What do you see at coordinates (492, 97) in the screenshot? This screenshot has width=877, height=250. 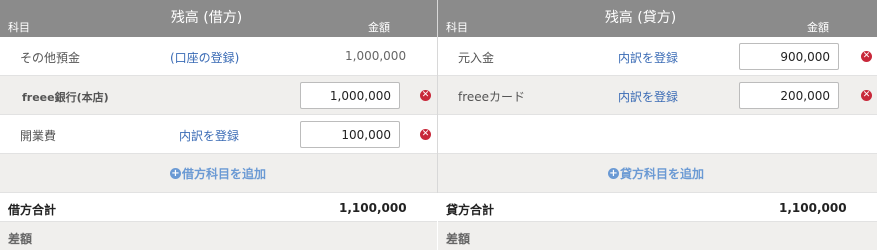 I see `credit-row-account: freeeカード` at bounding box center [492, 97].